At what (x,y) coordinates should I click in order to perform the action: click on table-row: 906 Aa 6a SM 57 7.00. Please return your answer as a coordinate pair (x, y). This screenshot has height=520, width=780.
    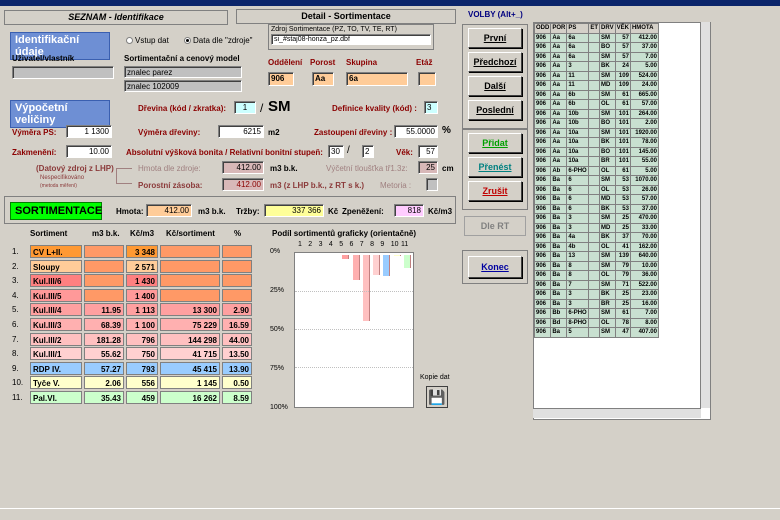
    Looking at the image, I should click on (596, 56).